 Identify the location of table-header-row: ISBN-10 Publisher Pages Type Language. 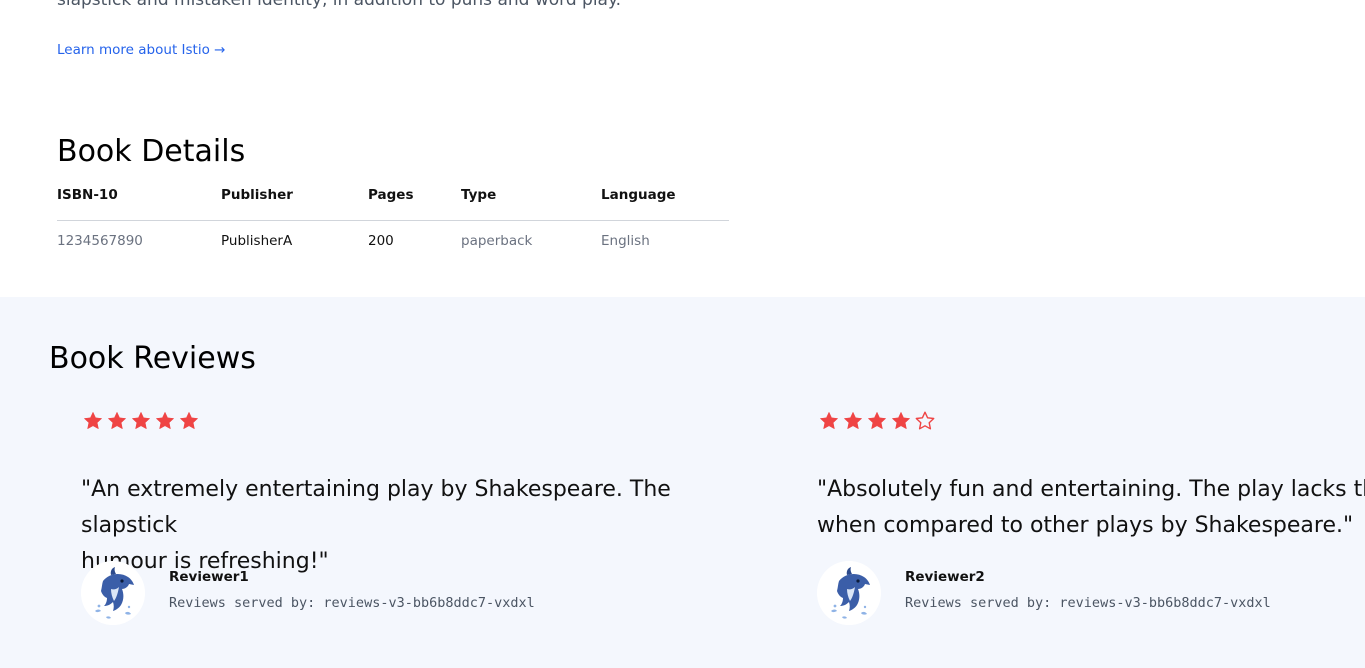
(393, 201).